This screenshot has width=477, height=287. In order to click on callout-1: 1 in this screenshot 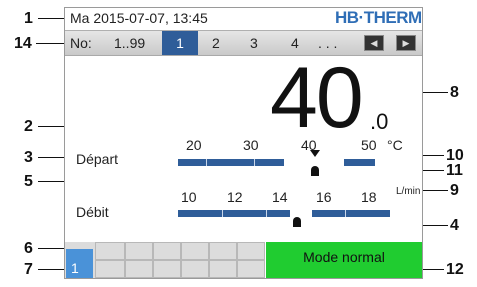, I will do `click(28, 18)`.